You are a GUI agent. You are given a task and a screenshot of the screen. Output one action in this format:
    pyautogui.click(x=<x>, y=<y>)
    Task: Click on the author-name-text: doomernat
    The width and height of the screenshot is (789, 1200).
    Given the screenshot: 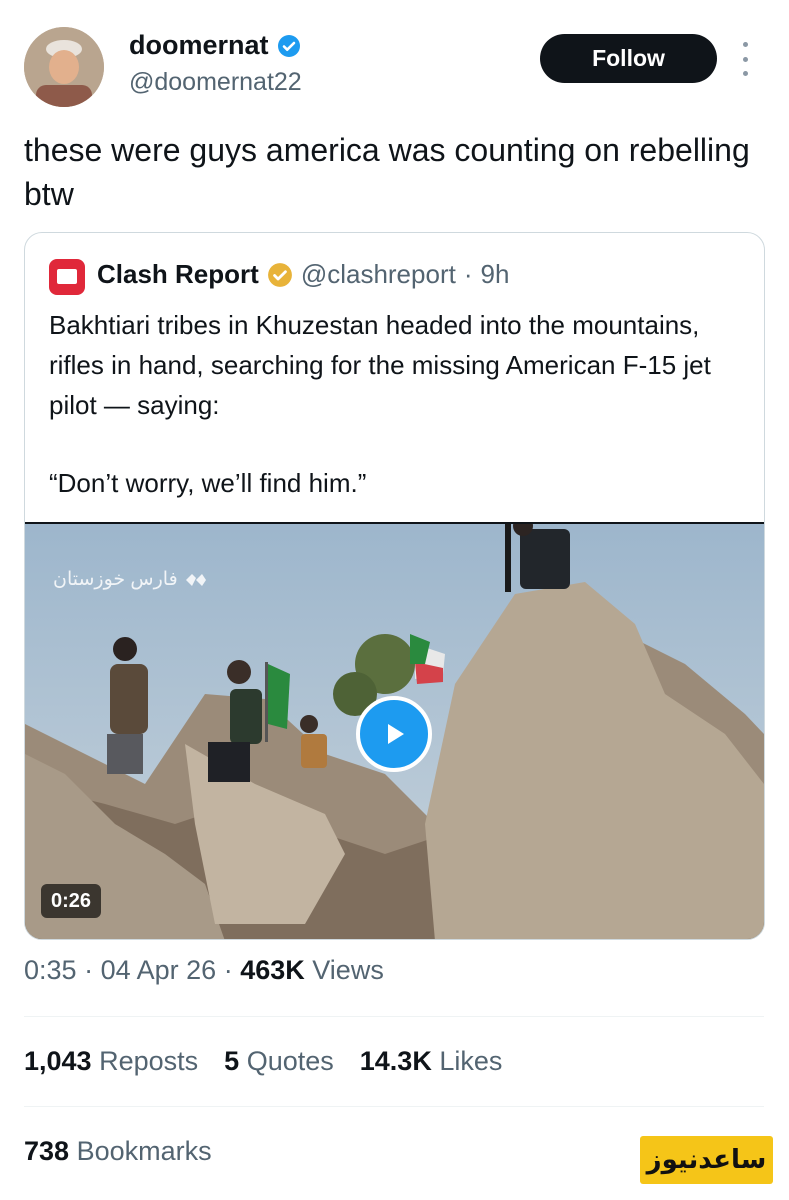 What is the action you would take?
    pyautogui.click(x=199, y=45)
    